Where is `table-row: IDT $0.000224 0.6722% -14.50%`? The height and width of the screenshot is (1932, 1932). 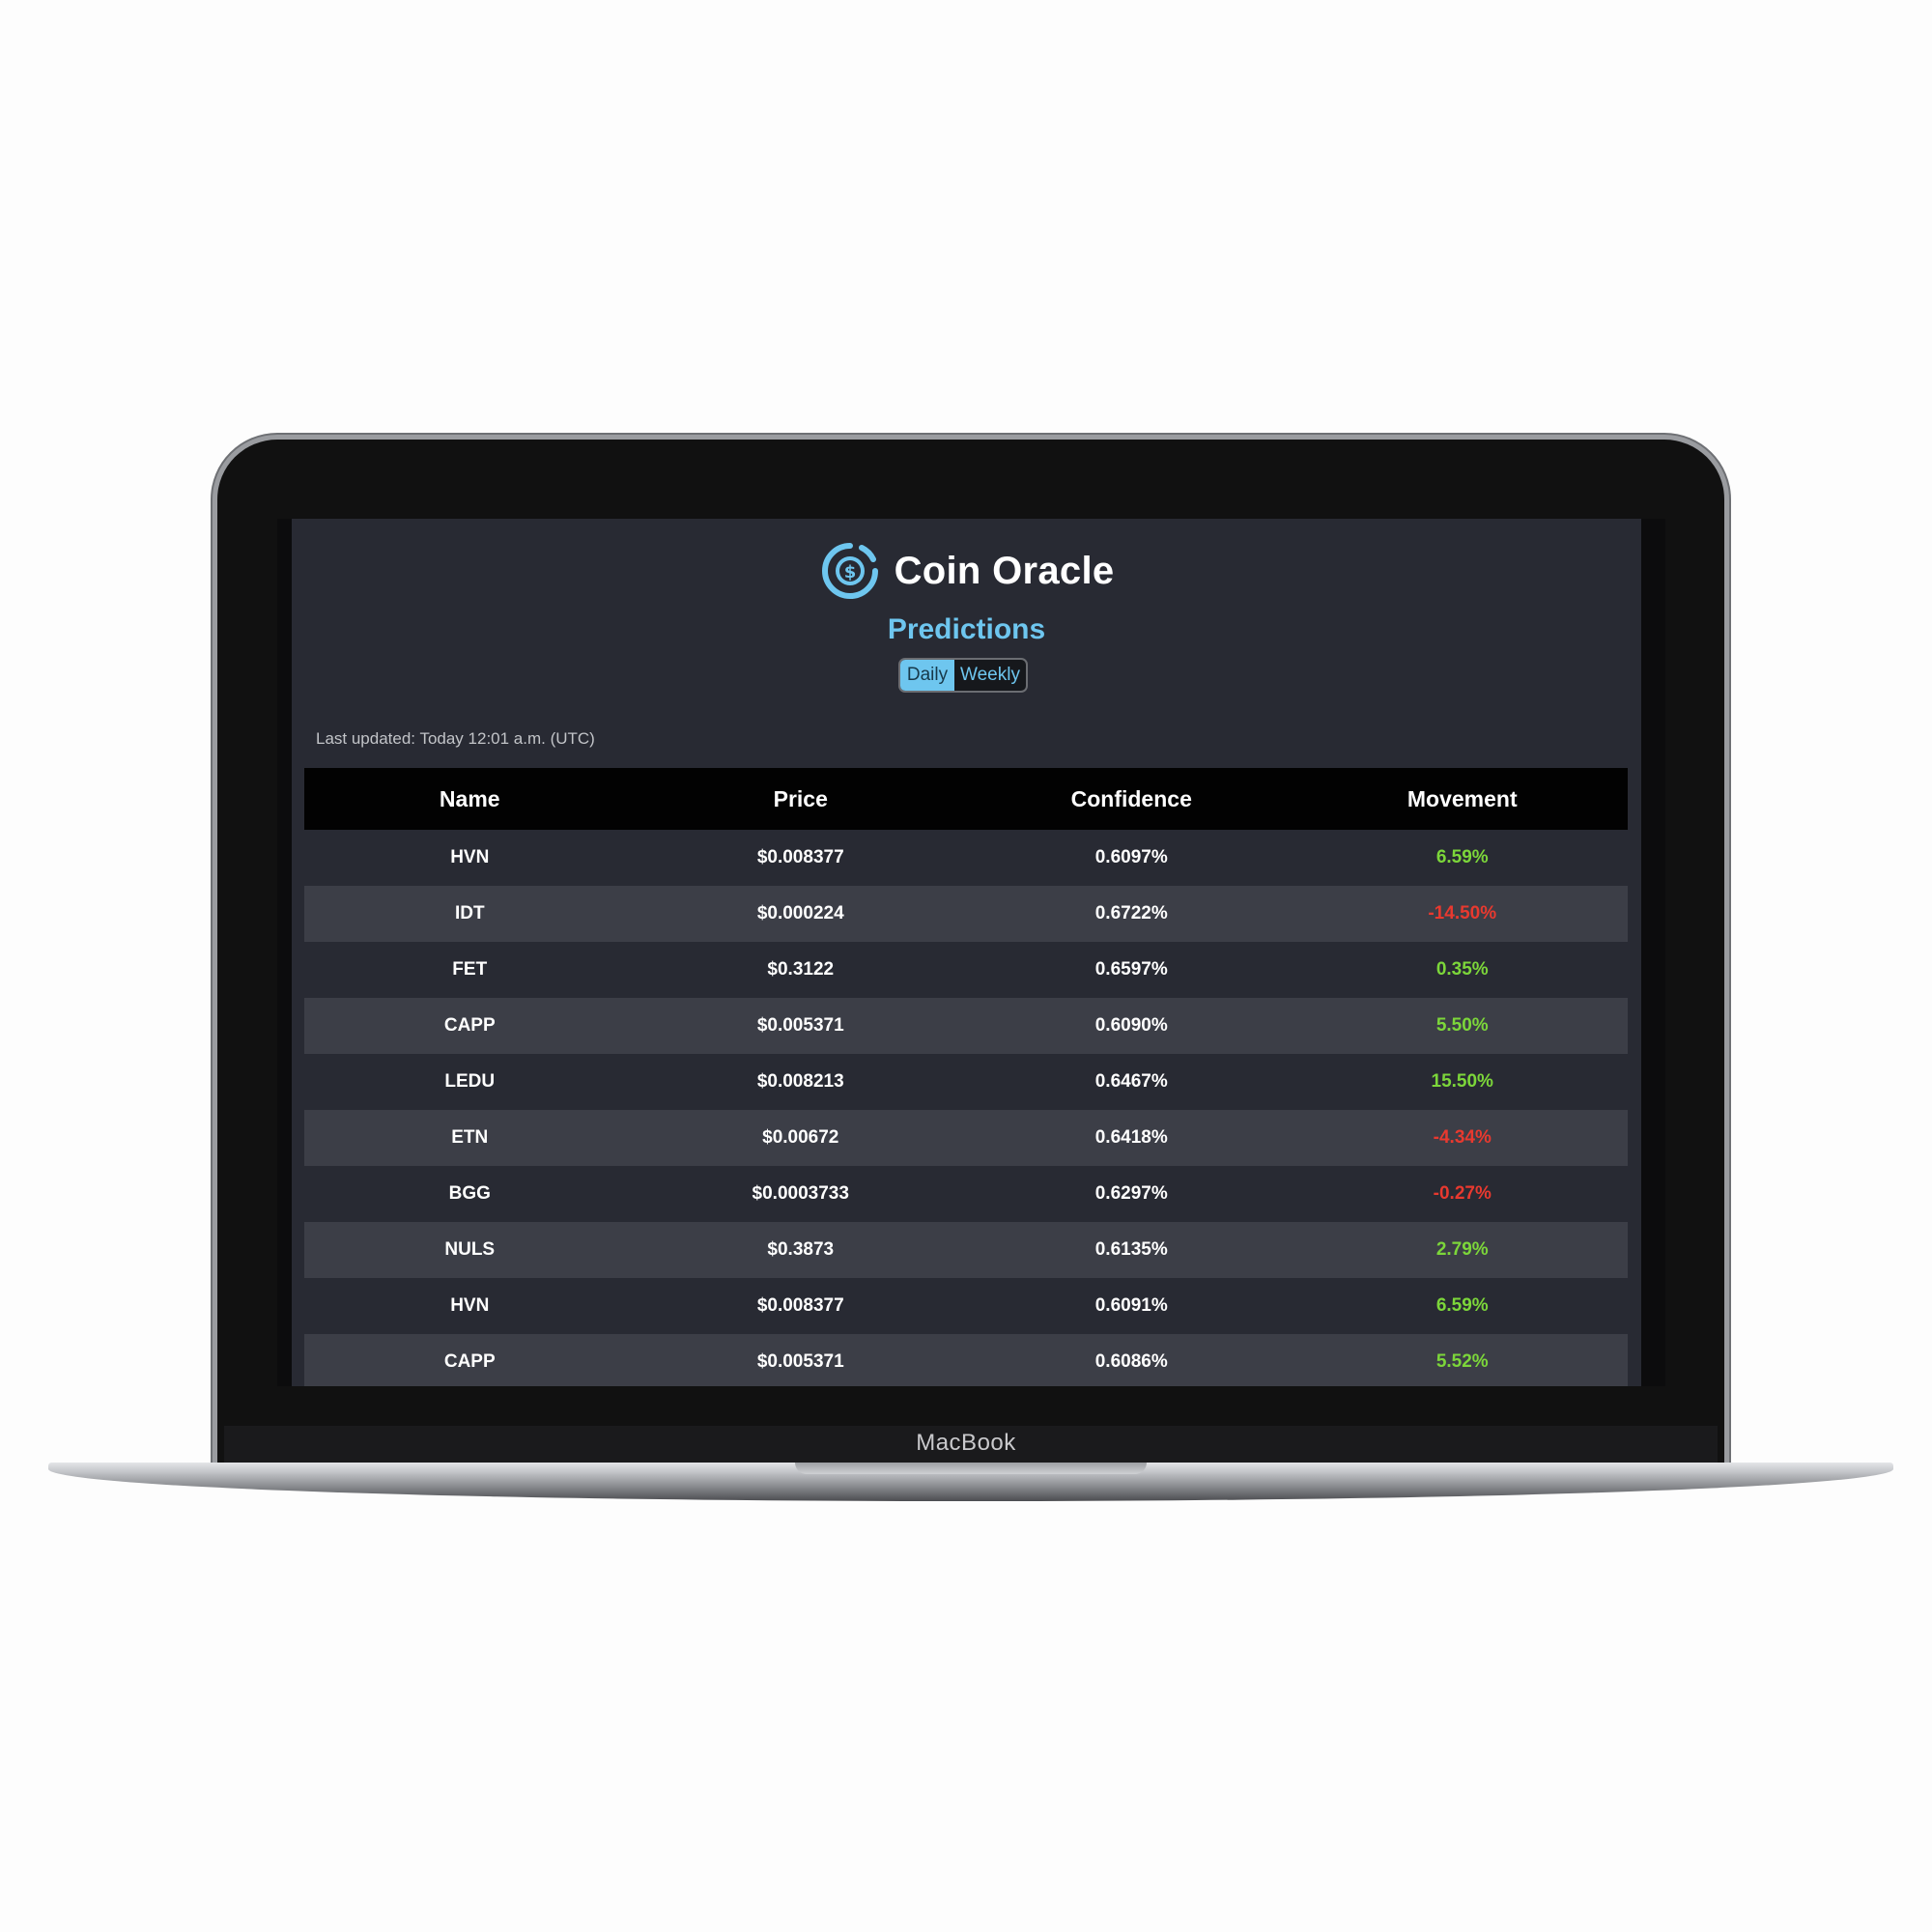
table-row: IDT $0.000224 0.6722% -14.50% is located at coordinates (966, 914).